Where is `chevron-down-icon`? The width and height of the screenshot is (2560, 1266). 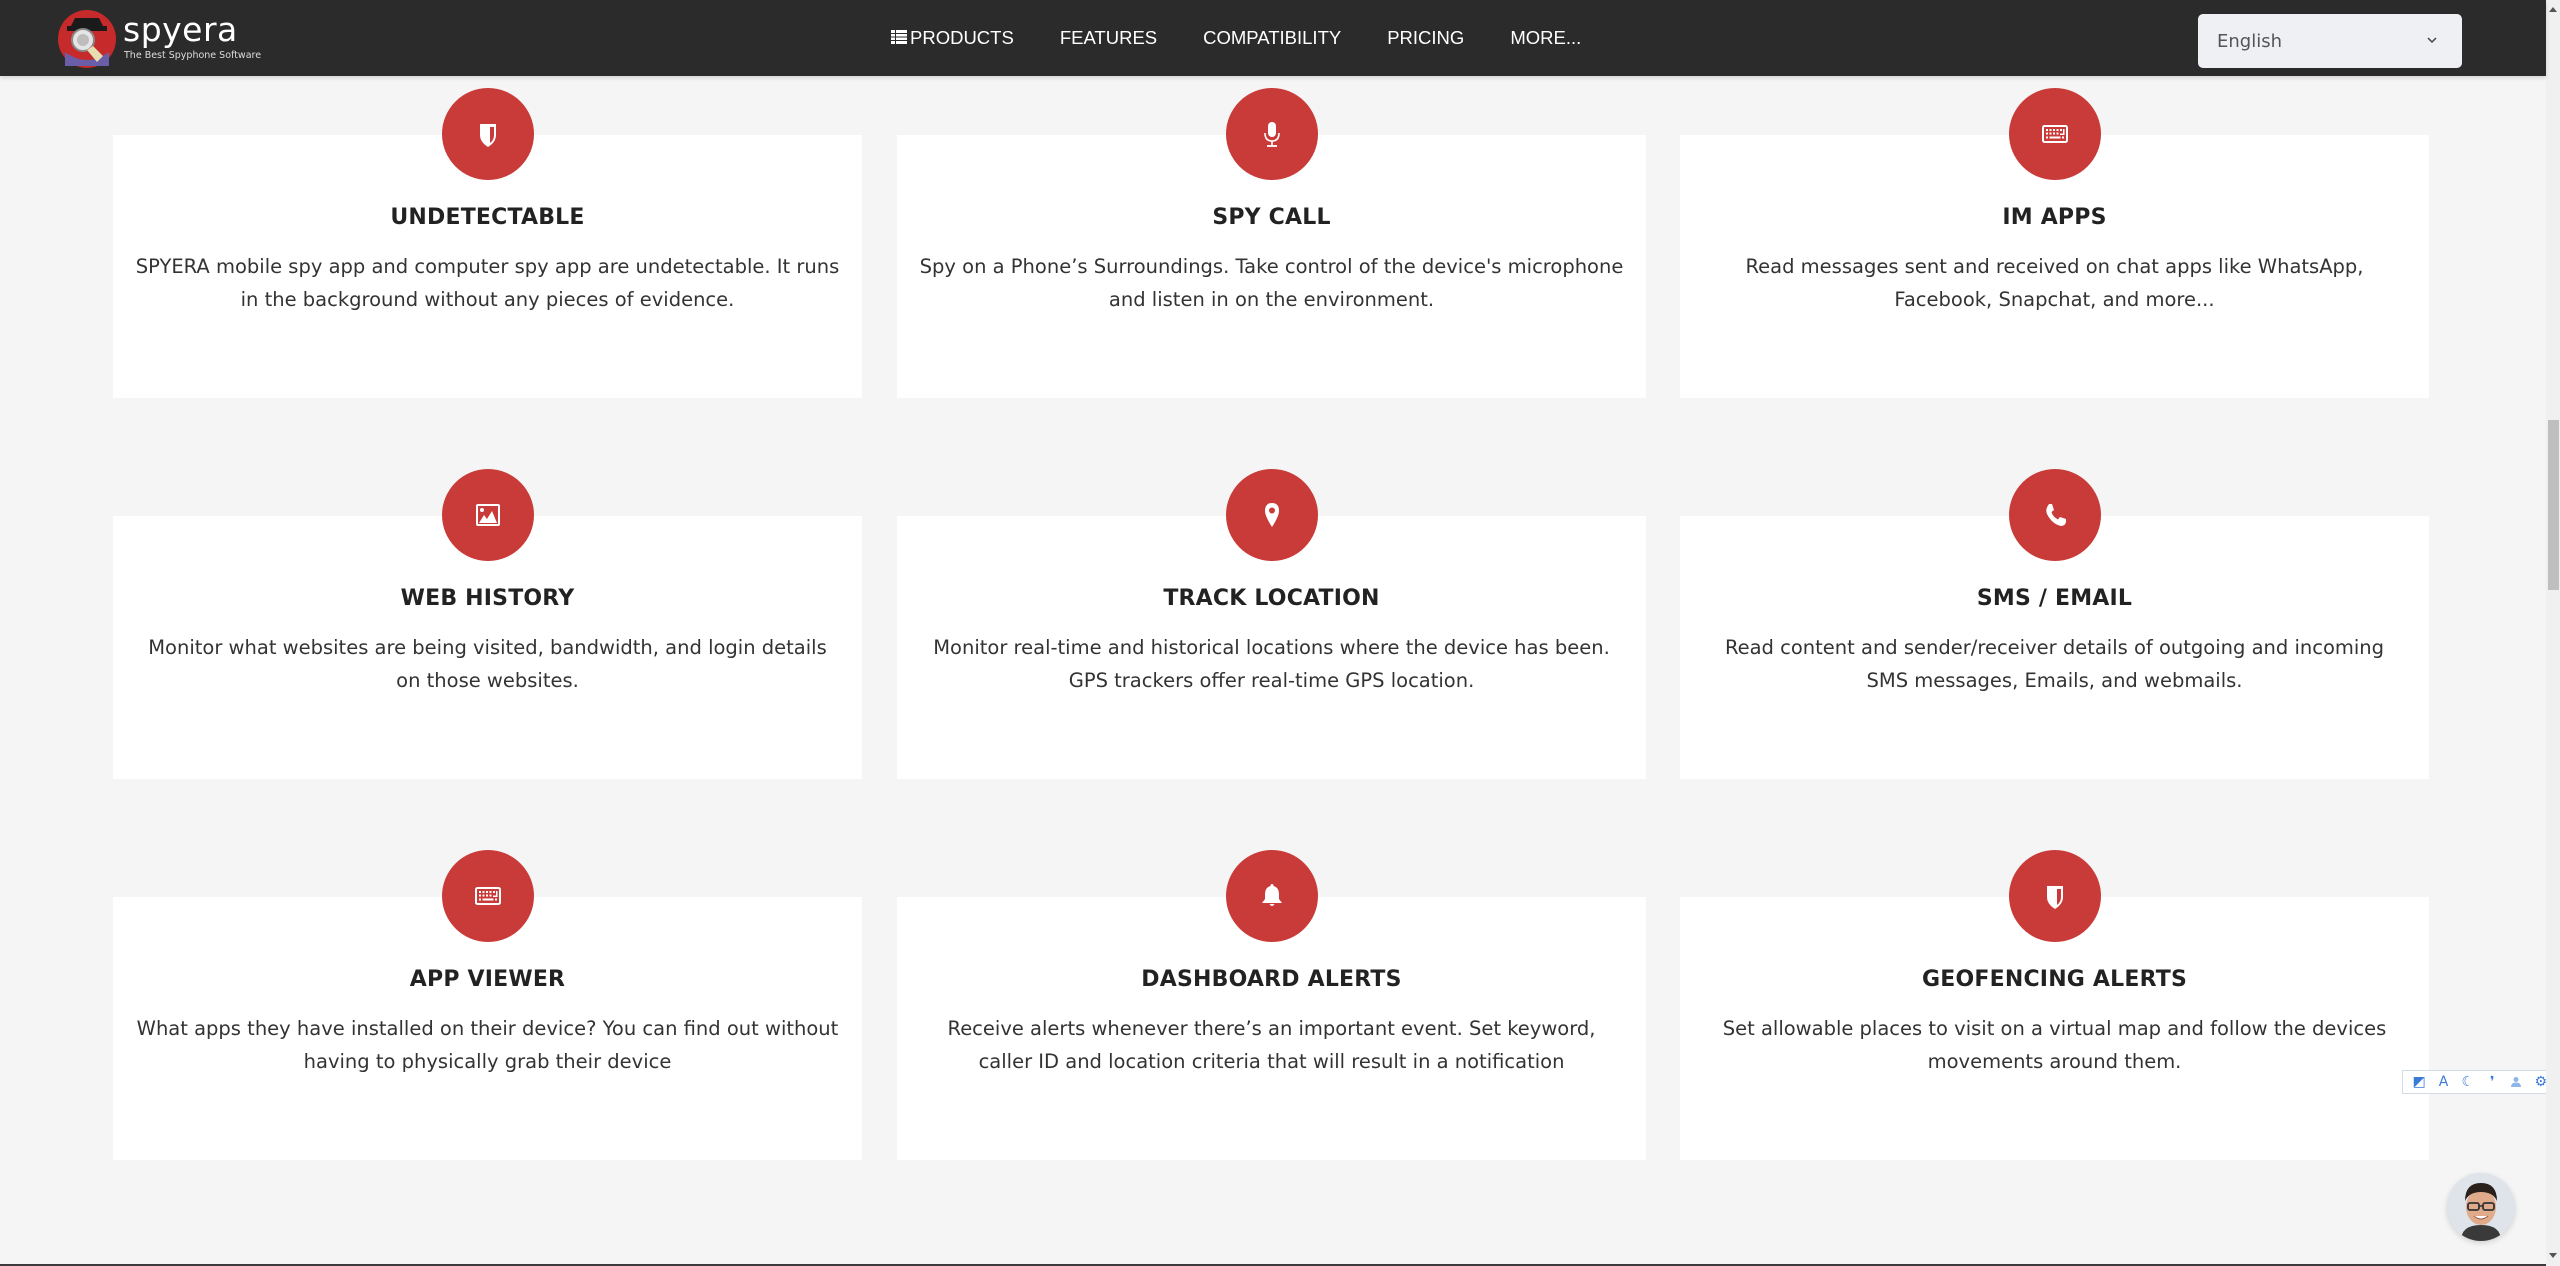
chevron-down-icon is located at coordinates (2432, 40).